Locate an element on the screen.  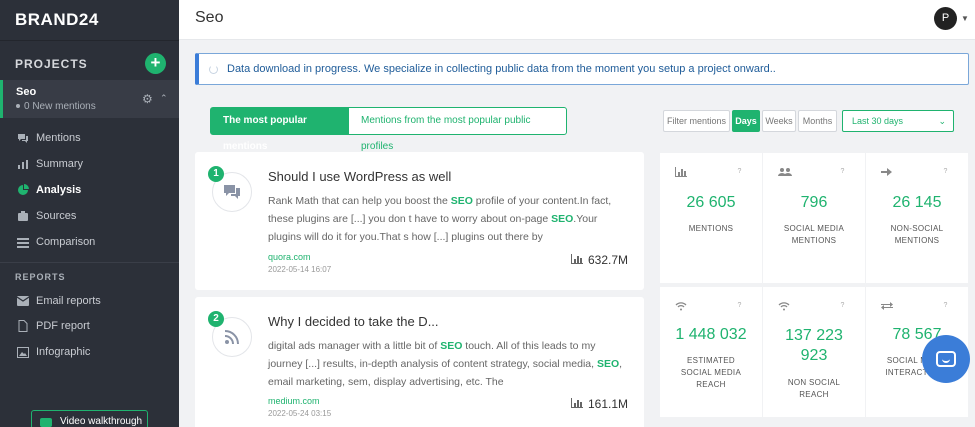
wifi-icon is located at coordinates (784, 307).